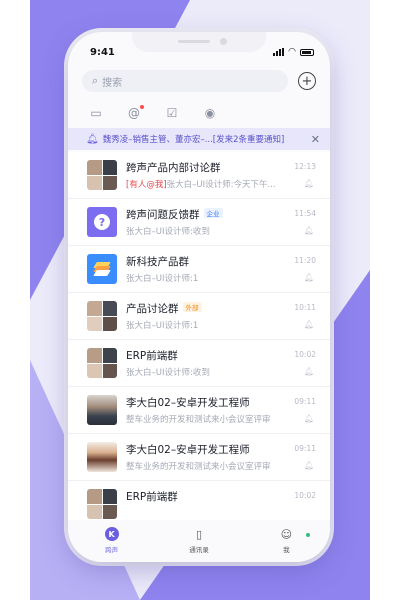  Describe the element at coordinates (199, 550) in the screenshot. I see `tab-label: 通讯录` at that location.